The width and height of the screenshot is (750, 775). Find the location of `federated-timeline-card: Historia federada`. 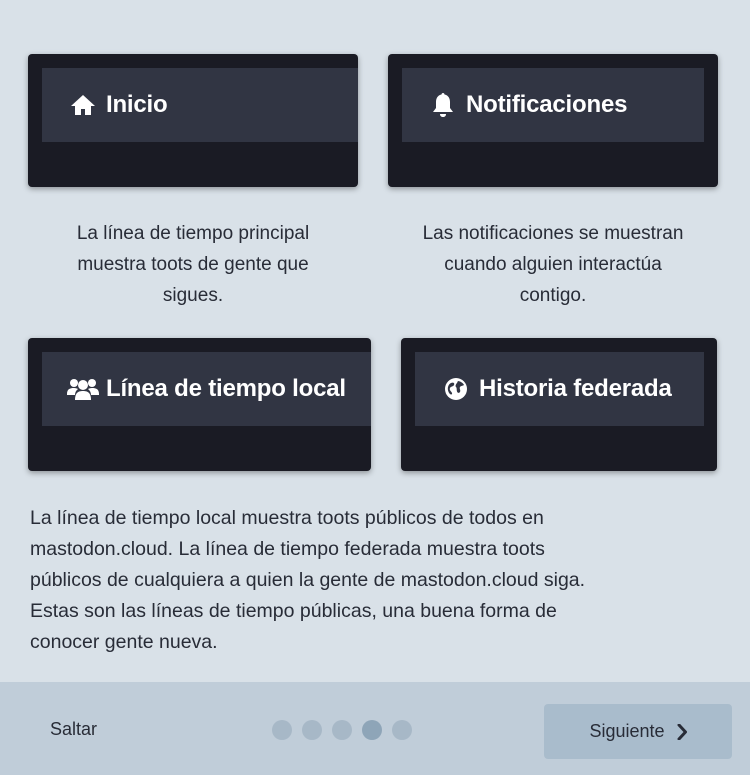

federated-timeline-card: Historia federada is located at coordinates (559, 404).